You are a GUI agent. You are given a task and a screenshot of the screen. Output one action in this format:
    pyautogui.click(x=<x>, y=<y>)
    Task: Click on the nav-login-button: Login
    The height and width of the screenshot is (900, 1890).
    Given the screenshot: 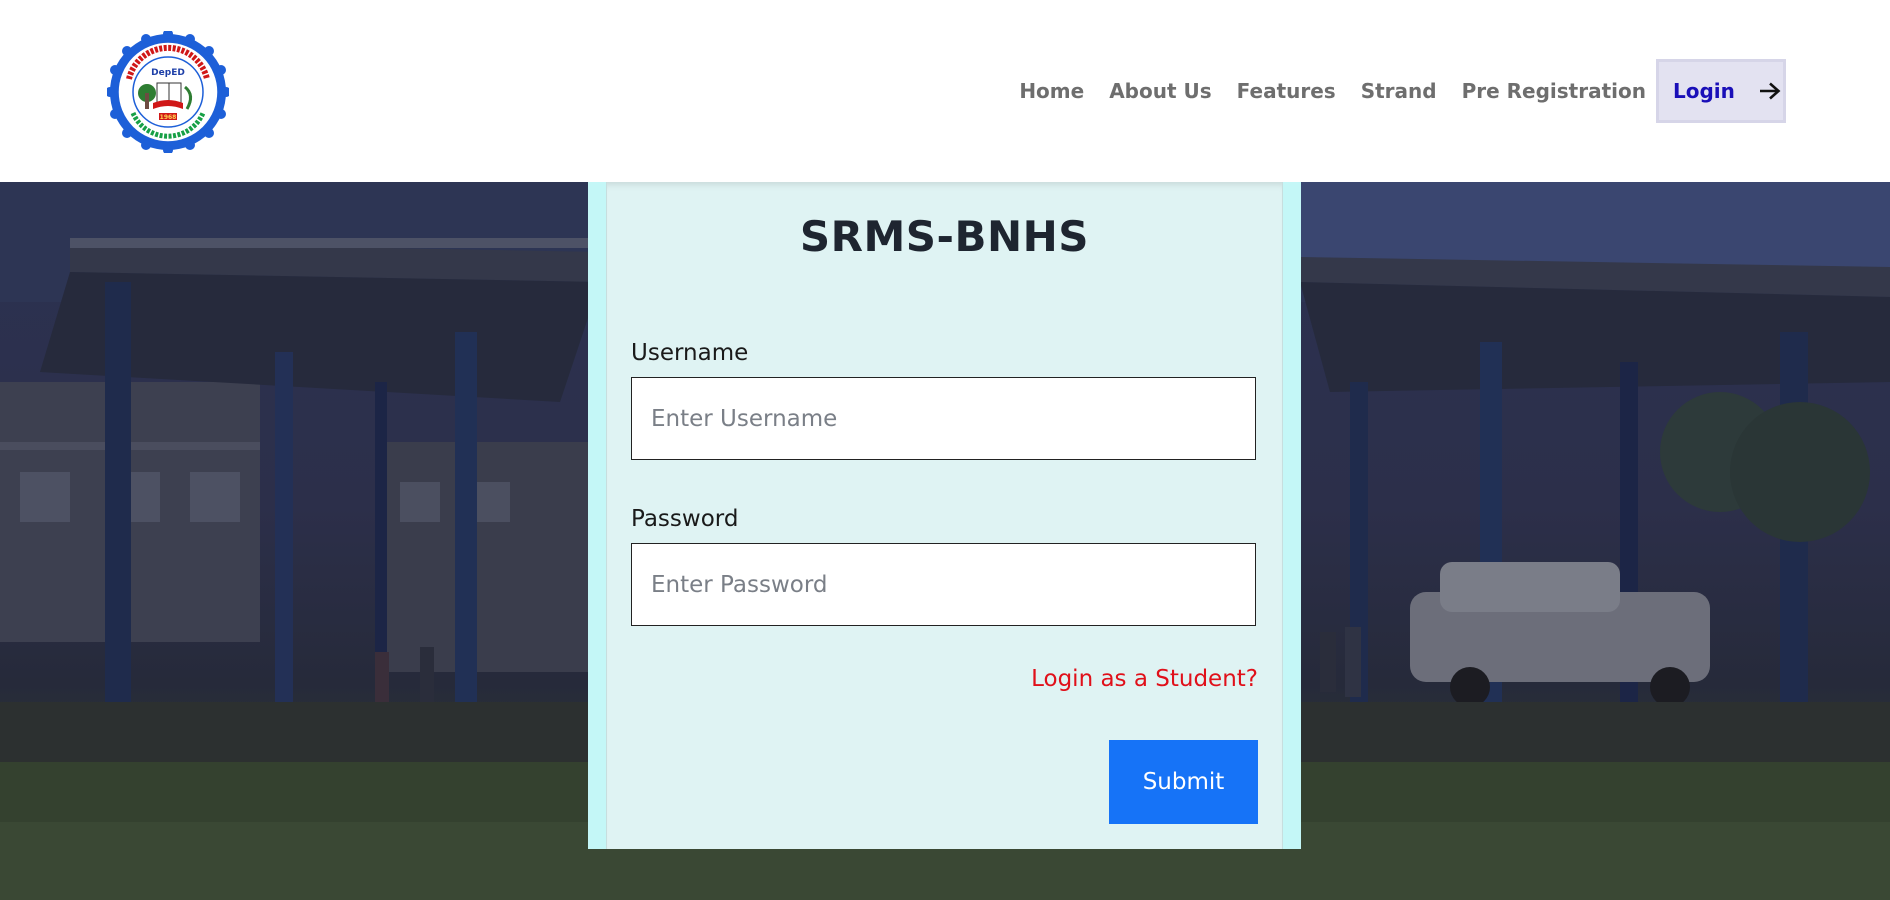 What is the action you would take?
    pyautogui.click(x=1721, y=91)
    